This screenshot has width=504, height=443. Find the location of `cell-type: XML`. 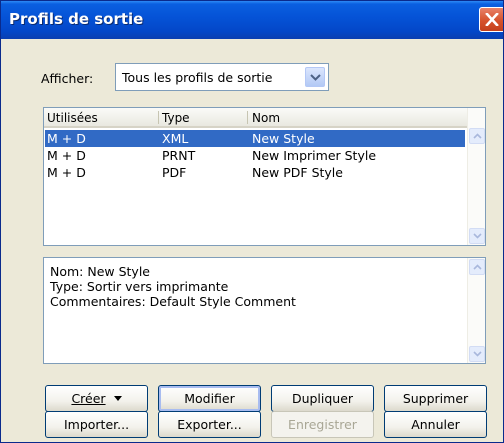

cell-type: XML is located at coordinates (175, 138).